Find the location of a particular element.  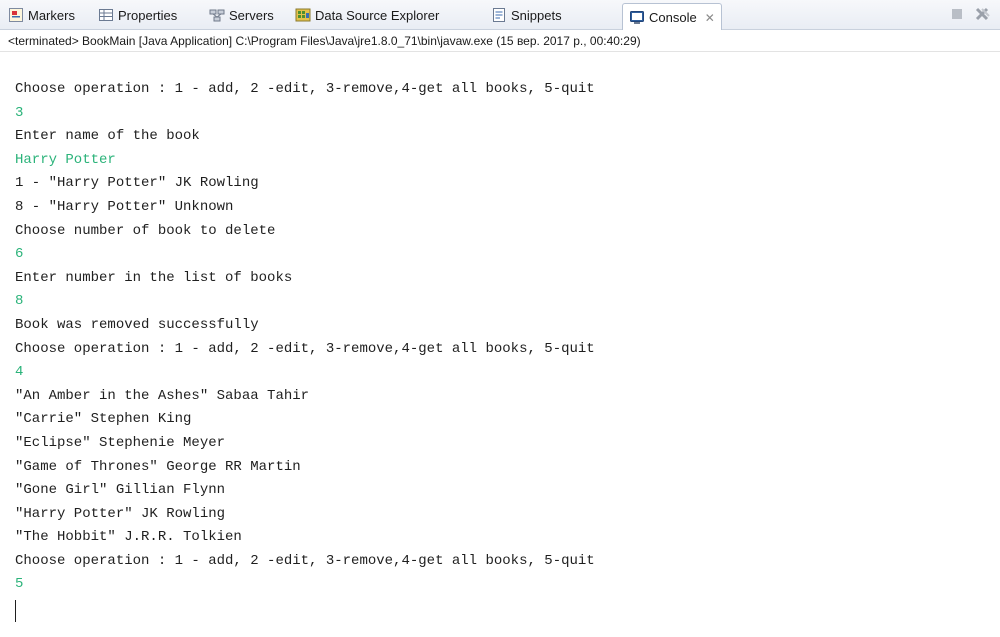

properties-icon is located at coordinates (106, 15).